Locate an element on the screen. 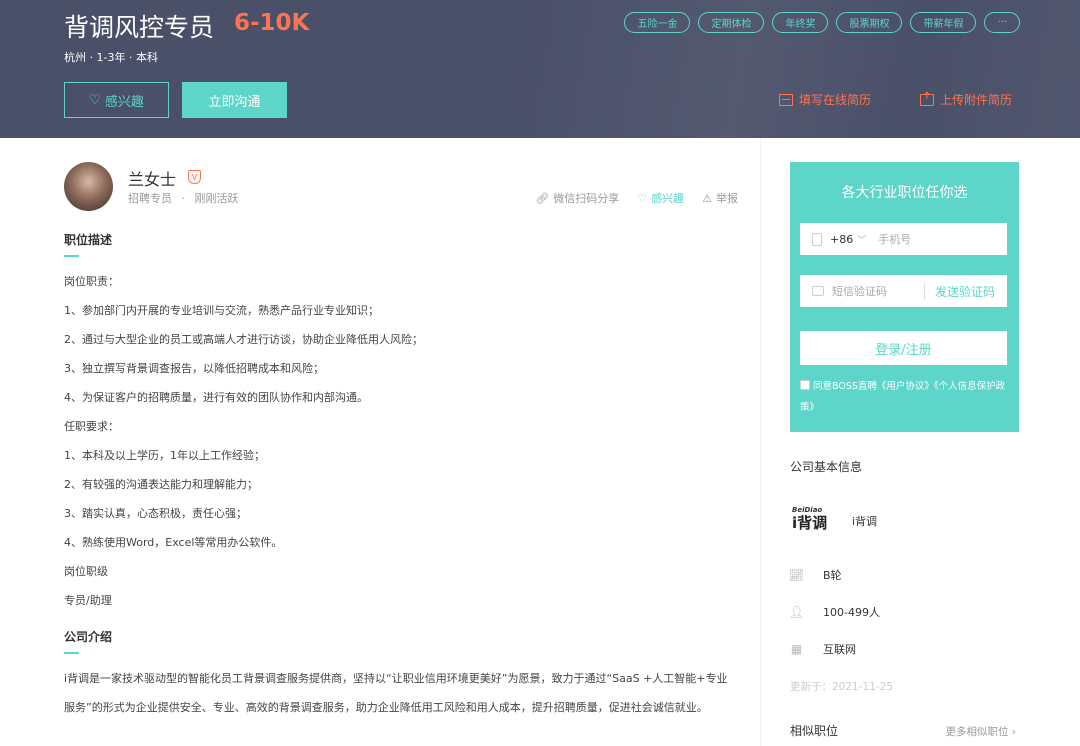 This screenshot has height=746, width=1080. desc-line: 3、踏实认真，心态积极，责任心强； is located at coordinates (155, 513).